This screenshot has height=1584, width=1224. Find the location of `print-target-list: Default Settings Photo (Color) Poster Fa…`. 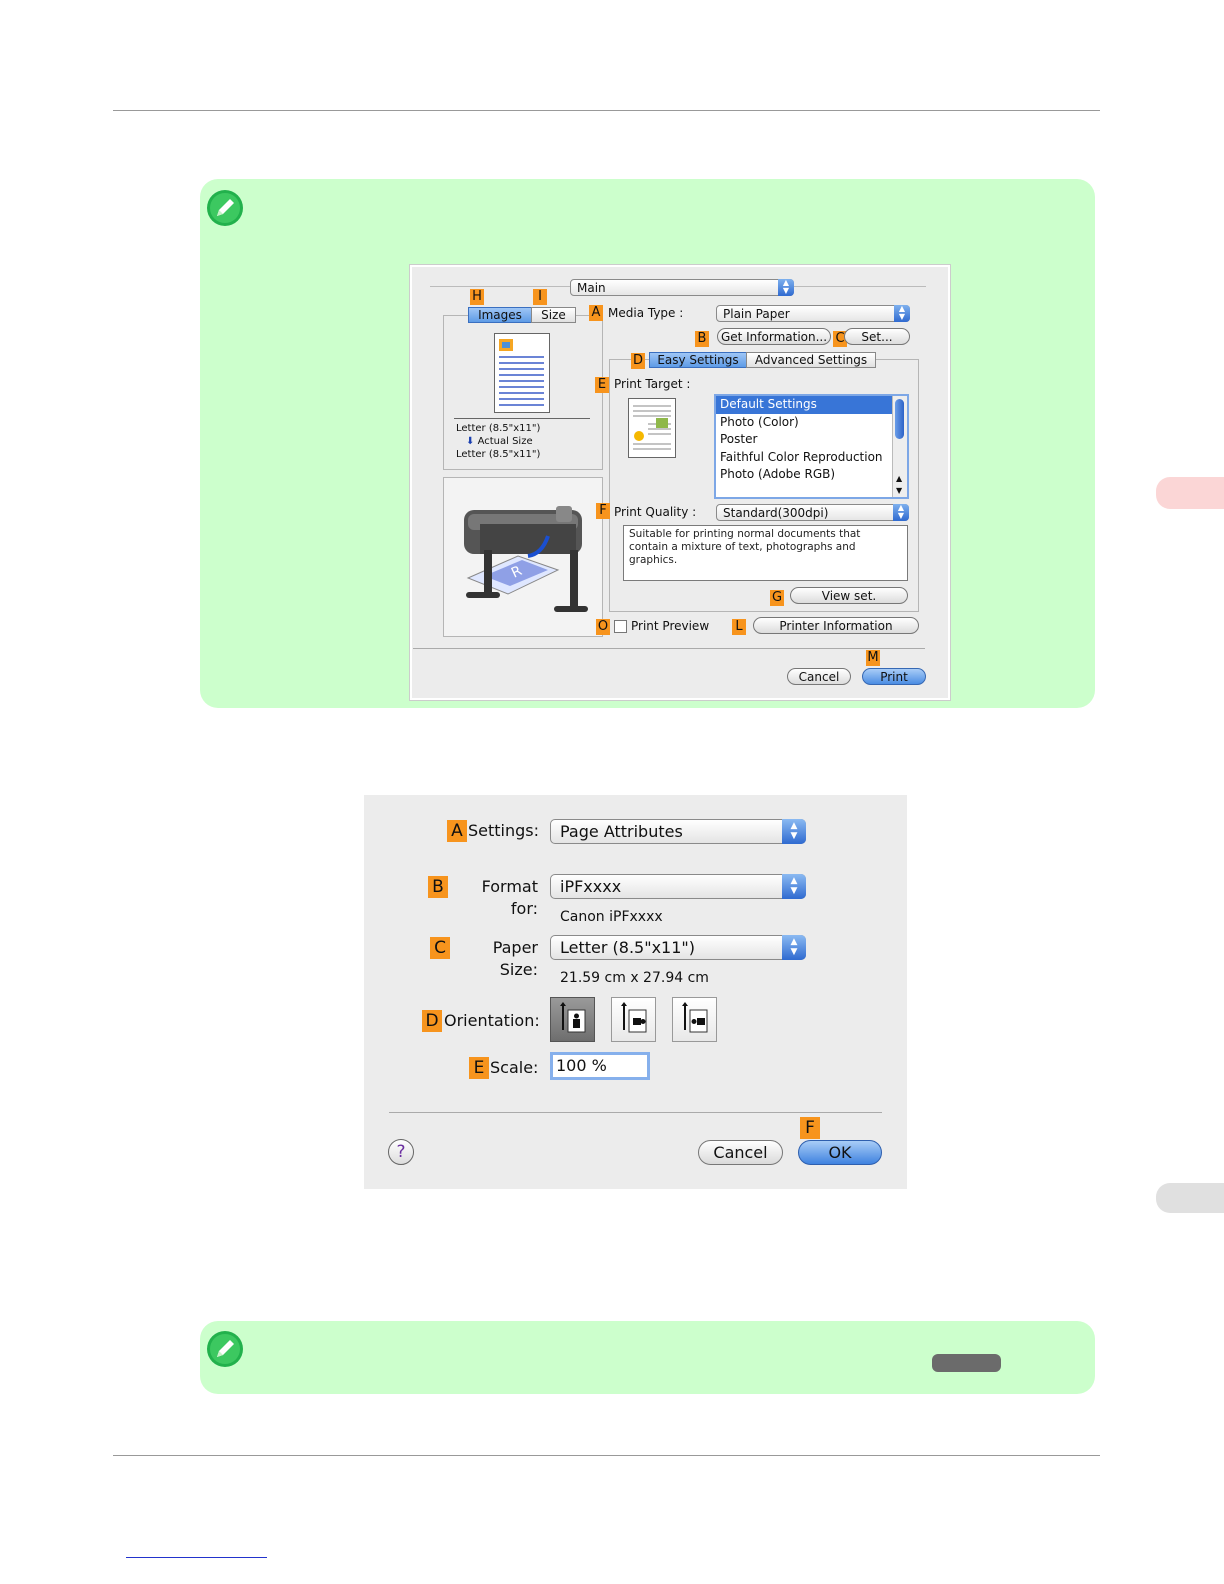

print-target-list: Default Settings Photo (Color) Poster Fa… is located at coordinates (811, 446).